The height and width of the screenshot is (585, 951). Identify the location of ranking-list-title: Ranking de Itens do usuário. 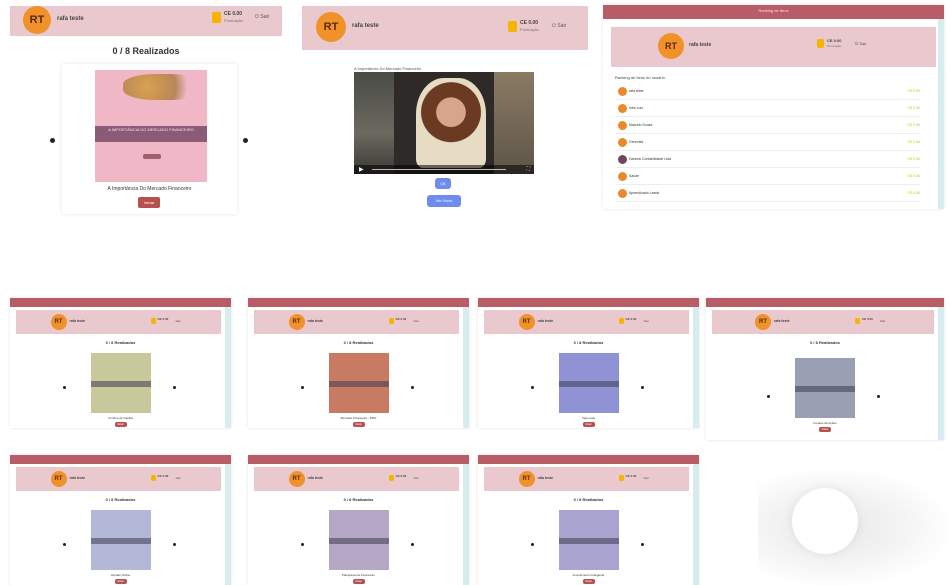
(640, 77).